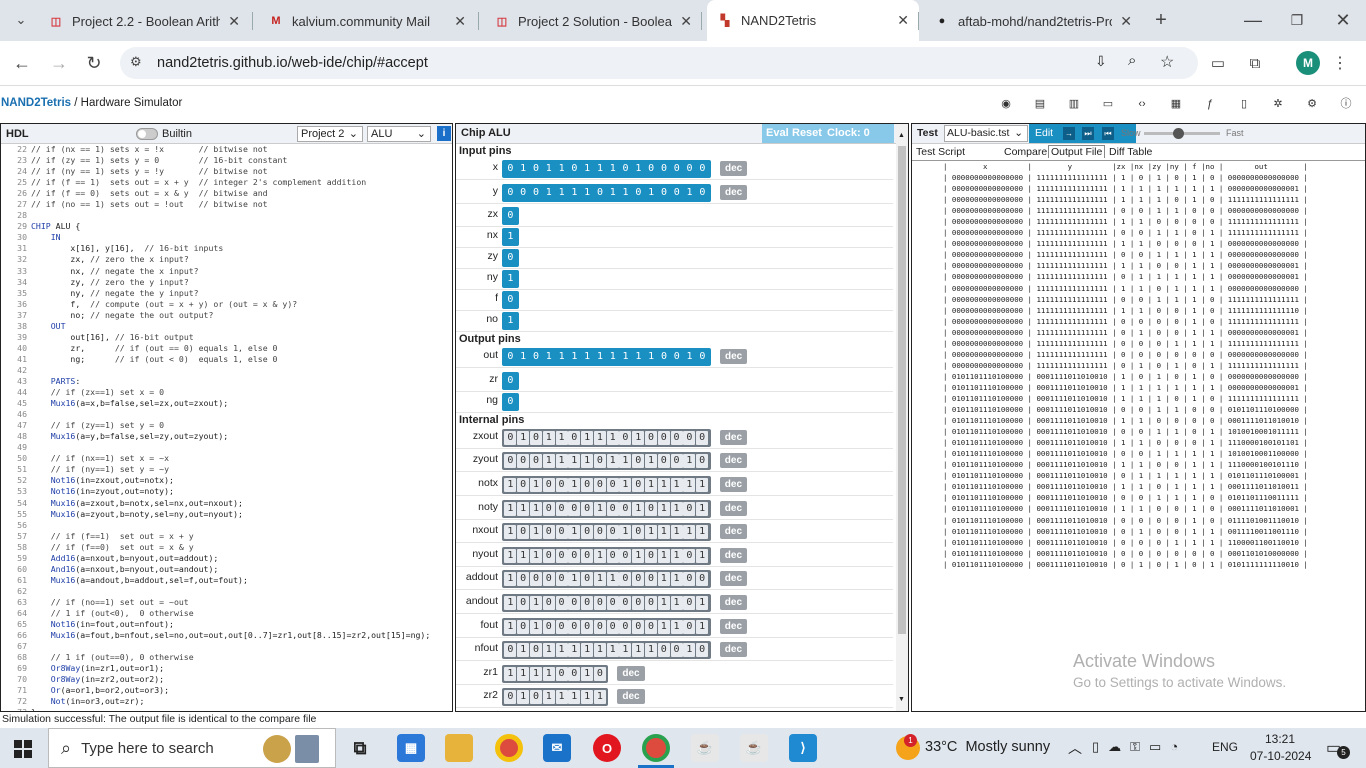  What do you see at coordinates (21, 20) in the screenshot?
I see `tab-search-button: ⌄` at bounding box center [21, 20].